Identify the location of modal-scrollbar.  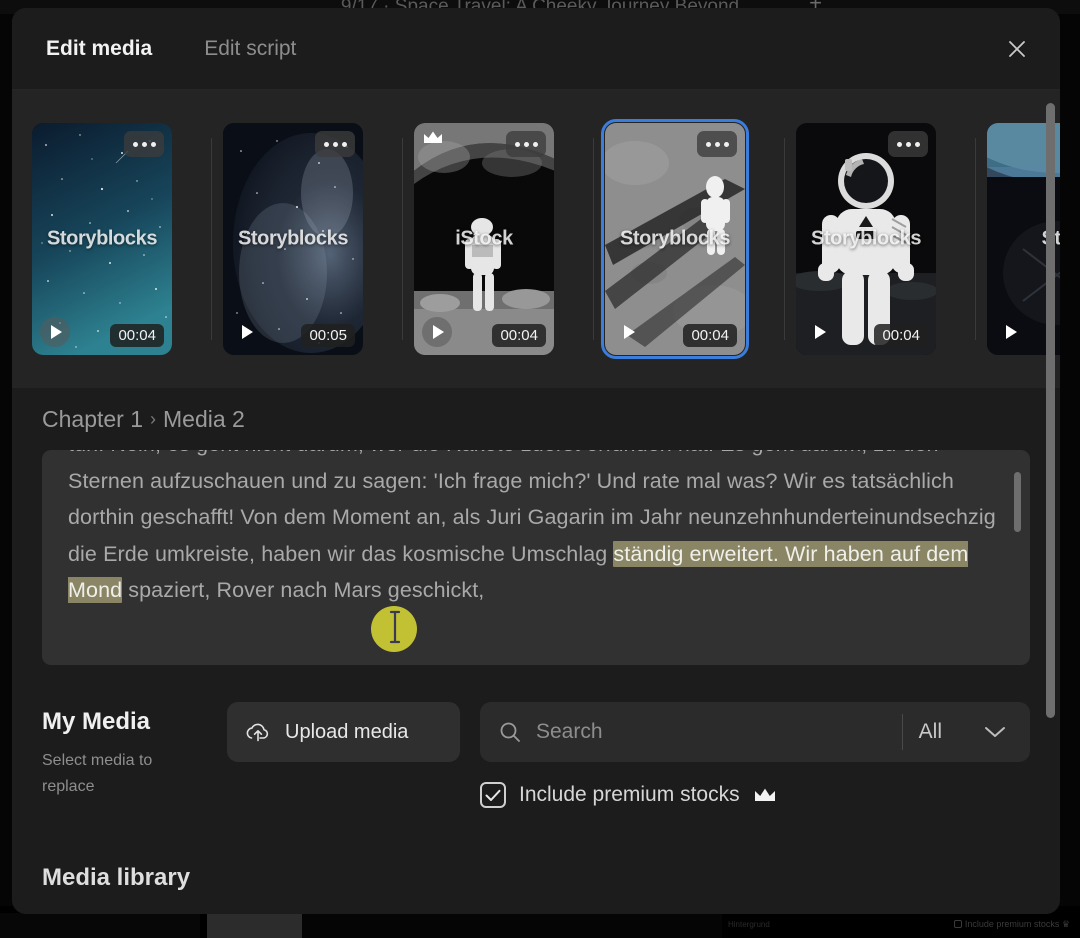
(1050, 410).